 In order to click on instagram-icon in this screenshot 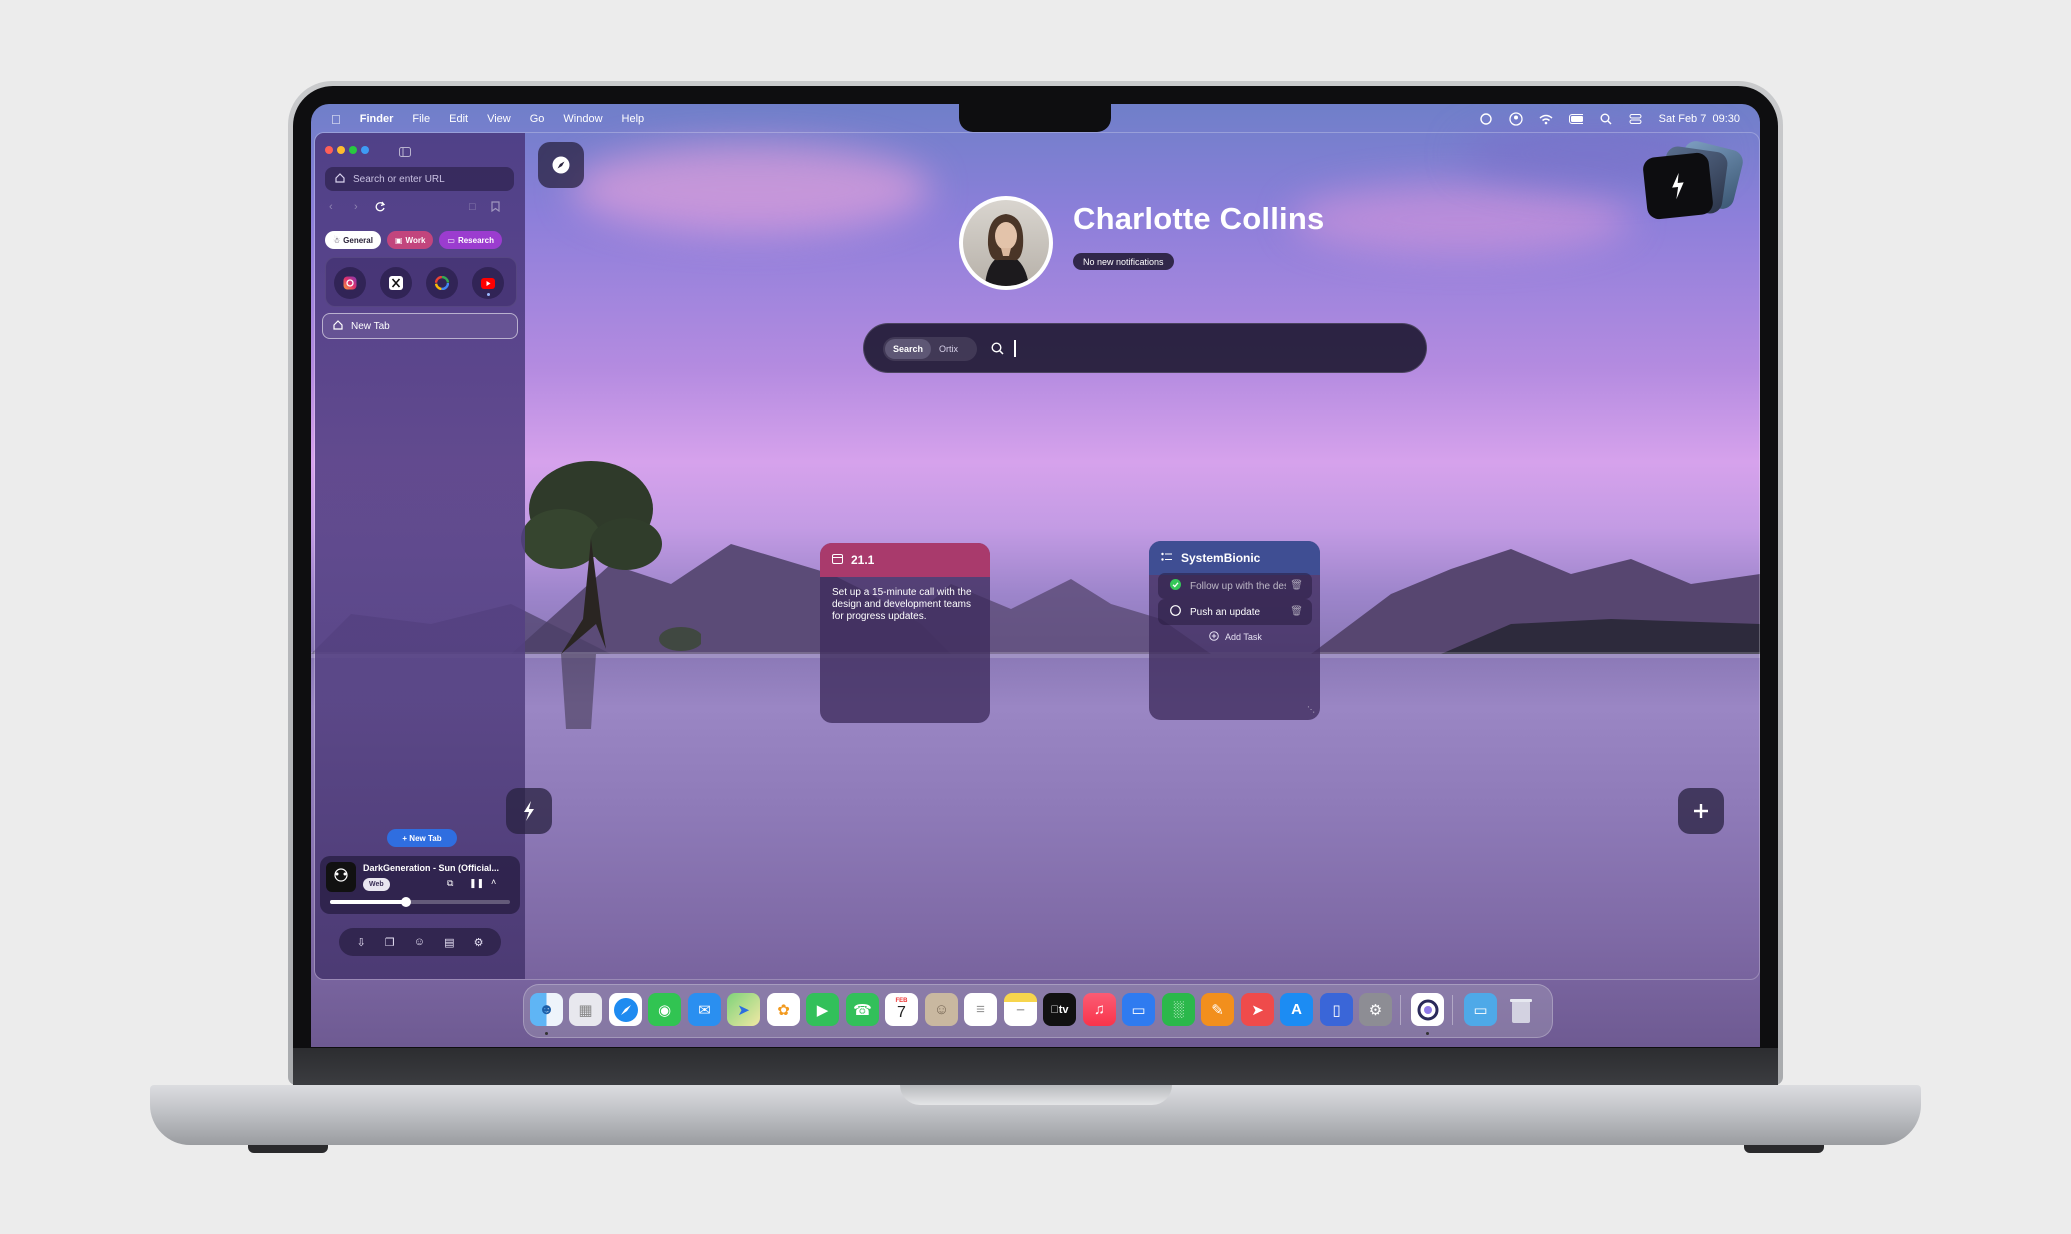, I will do `click(350, 283)`.